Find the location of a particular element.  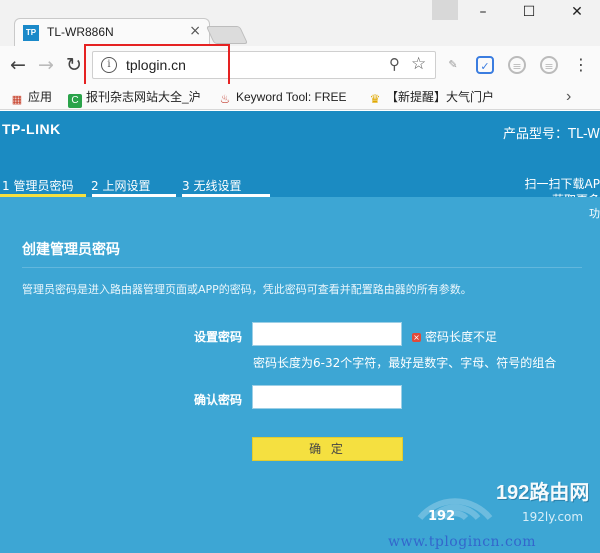

watermark-brand: 192路由网 is located at coordinates (543, 493).